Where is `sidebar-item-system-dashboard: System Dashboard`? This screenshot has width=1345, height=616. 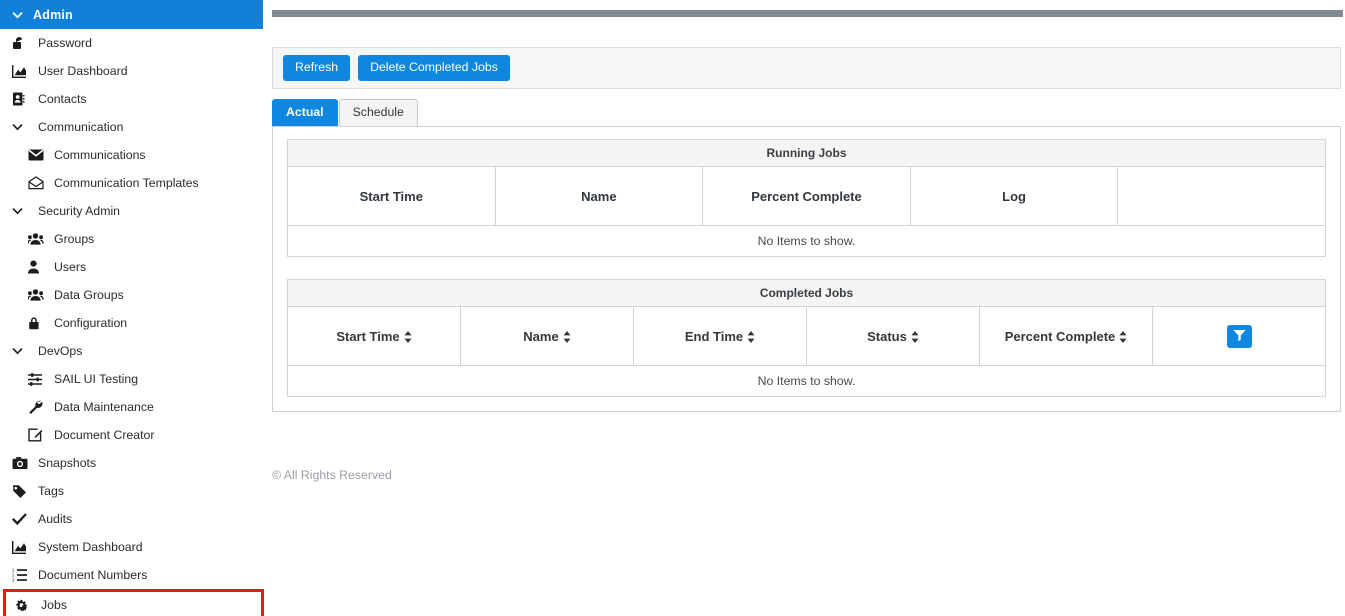
sidebar-item-system-dashboard: System Dashboard is located at coordinates (131, 547).